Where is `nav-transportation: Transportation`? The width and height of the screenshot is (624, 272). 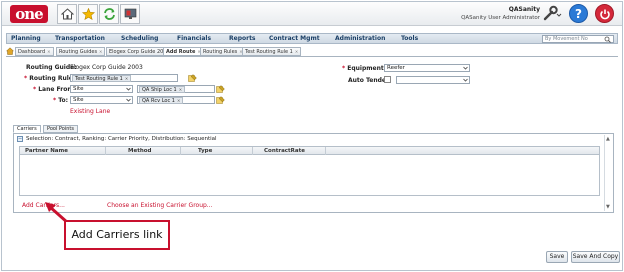 nav-transportation: Transportation is located at coordinates (80, 38).